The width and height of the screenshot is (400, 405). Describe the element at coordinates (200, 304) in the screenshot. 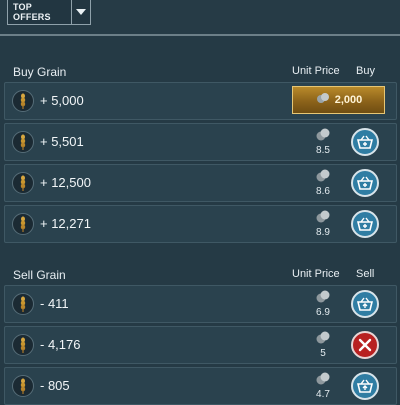

I see `sell-offer-row: - 411 6.9` at that location.